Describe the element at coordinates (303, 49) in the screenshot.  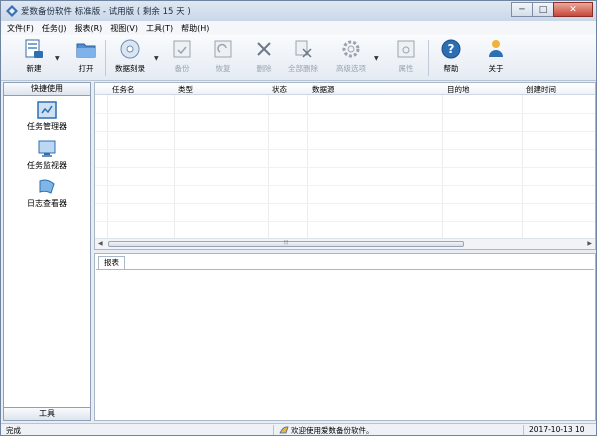
I see `delete-all-icon` at that location.